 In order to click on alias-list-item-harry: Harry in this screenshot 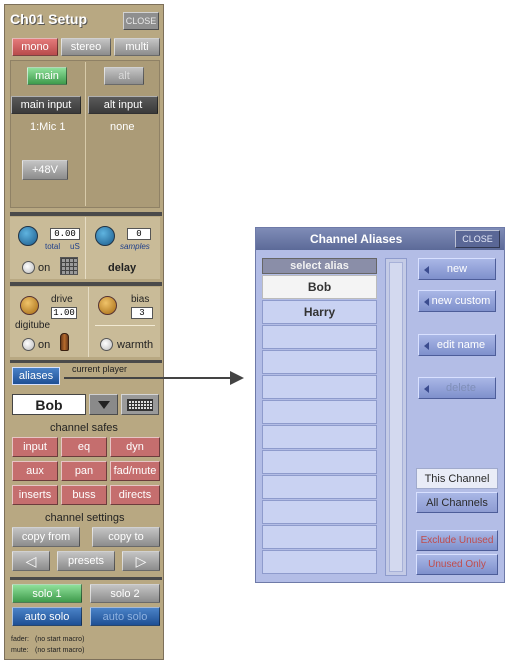, I will do `click(319, 312)`.